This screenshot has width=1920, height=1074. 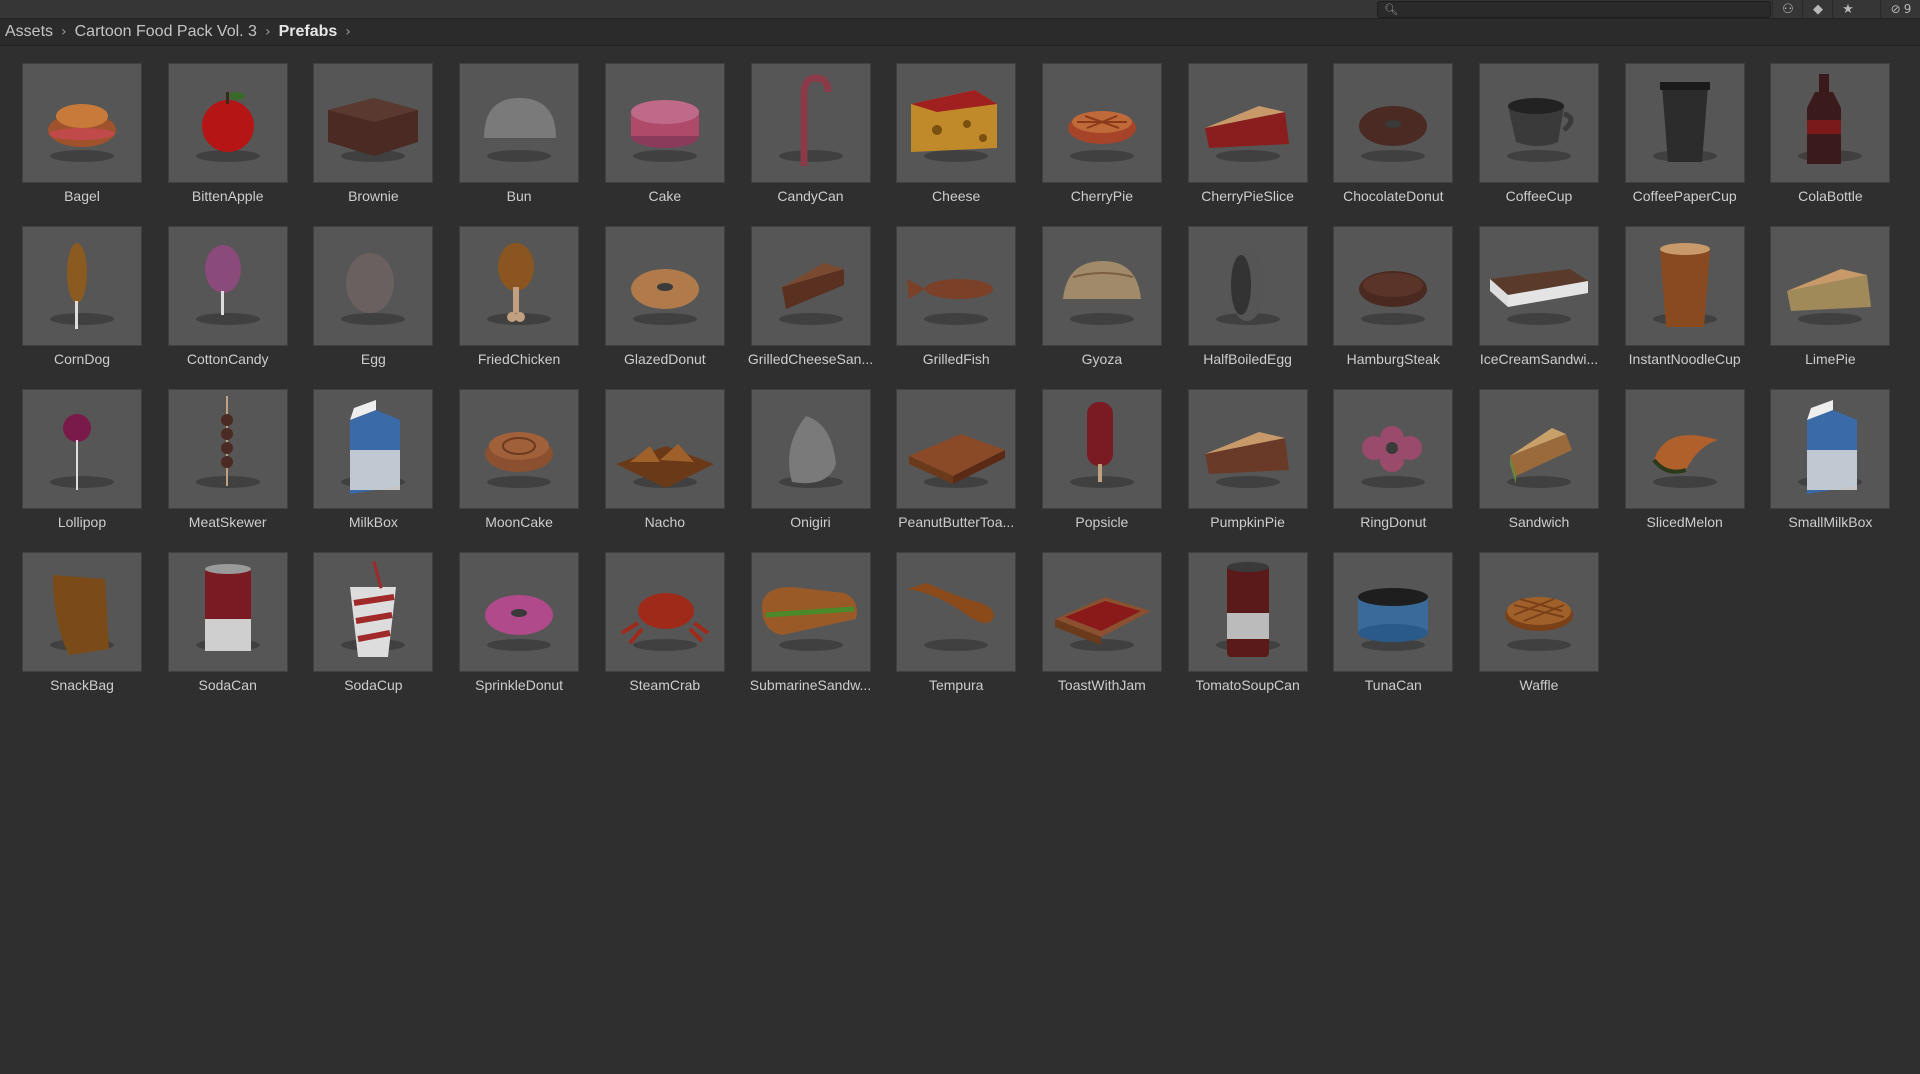 I want to click on asset-item: ColaBottle, so click(x=1819, y=126).